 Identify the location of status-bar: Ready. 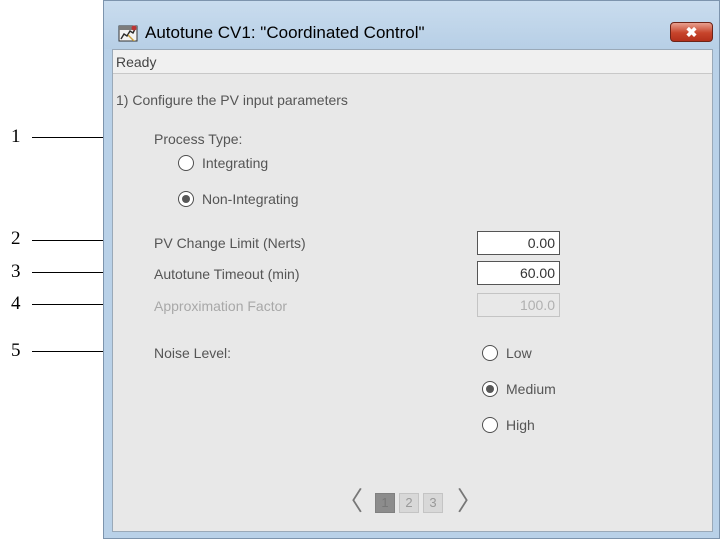
(412, 62).